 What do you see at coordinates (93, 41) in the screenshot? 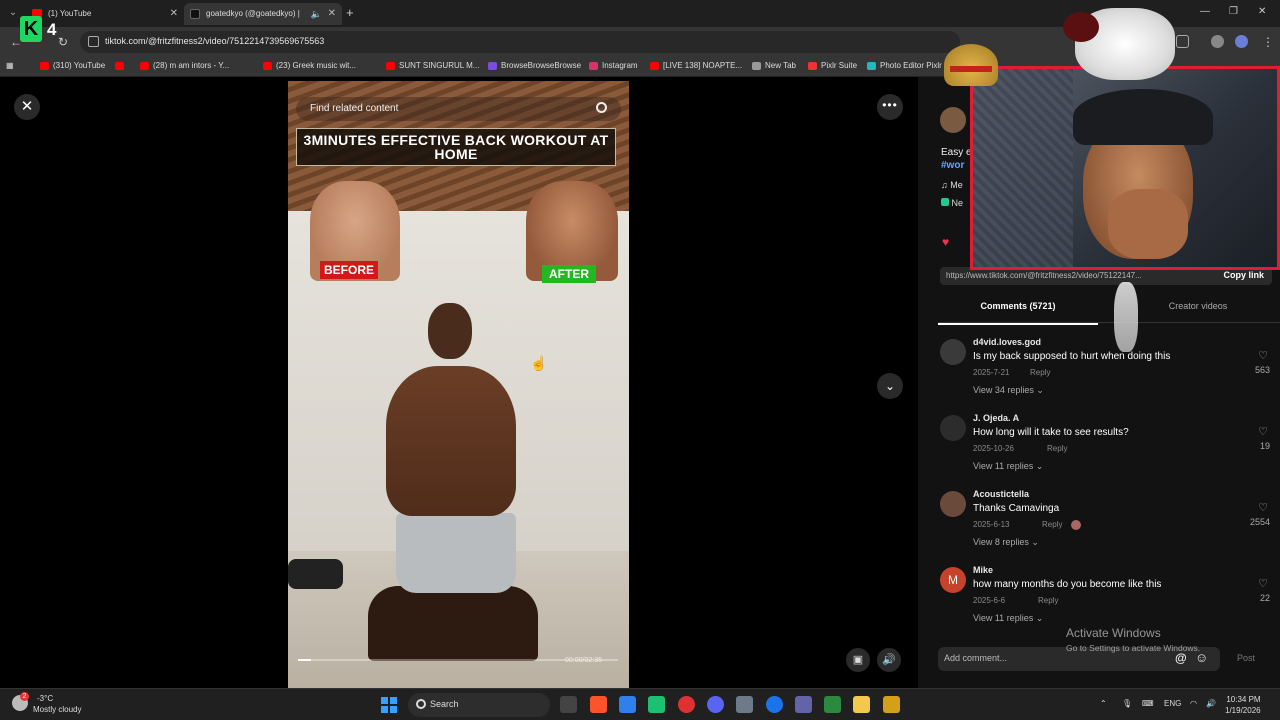
I see `site-info-icon` at bounding box center [93, 41].